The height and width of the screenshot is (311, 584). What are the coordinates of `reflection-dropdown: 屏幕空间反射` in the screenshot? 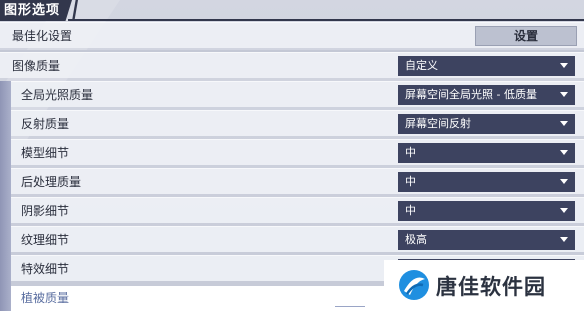 It's located at (486, 124).